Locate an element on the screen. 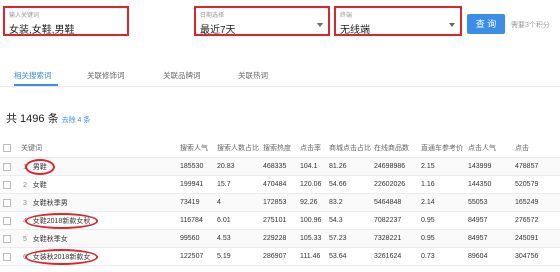  terminal-select: 终端 无线端 is located at coordinates (398, 21).